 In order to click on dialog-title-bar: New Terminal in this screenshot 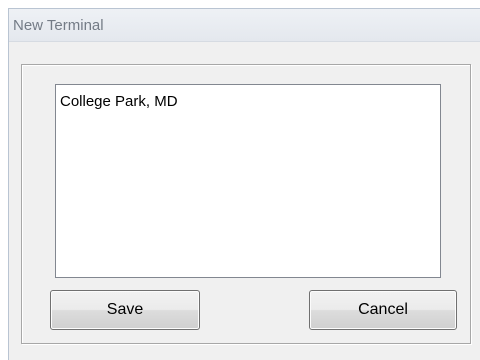, I will do `click(244, 25)`.